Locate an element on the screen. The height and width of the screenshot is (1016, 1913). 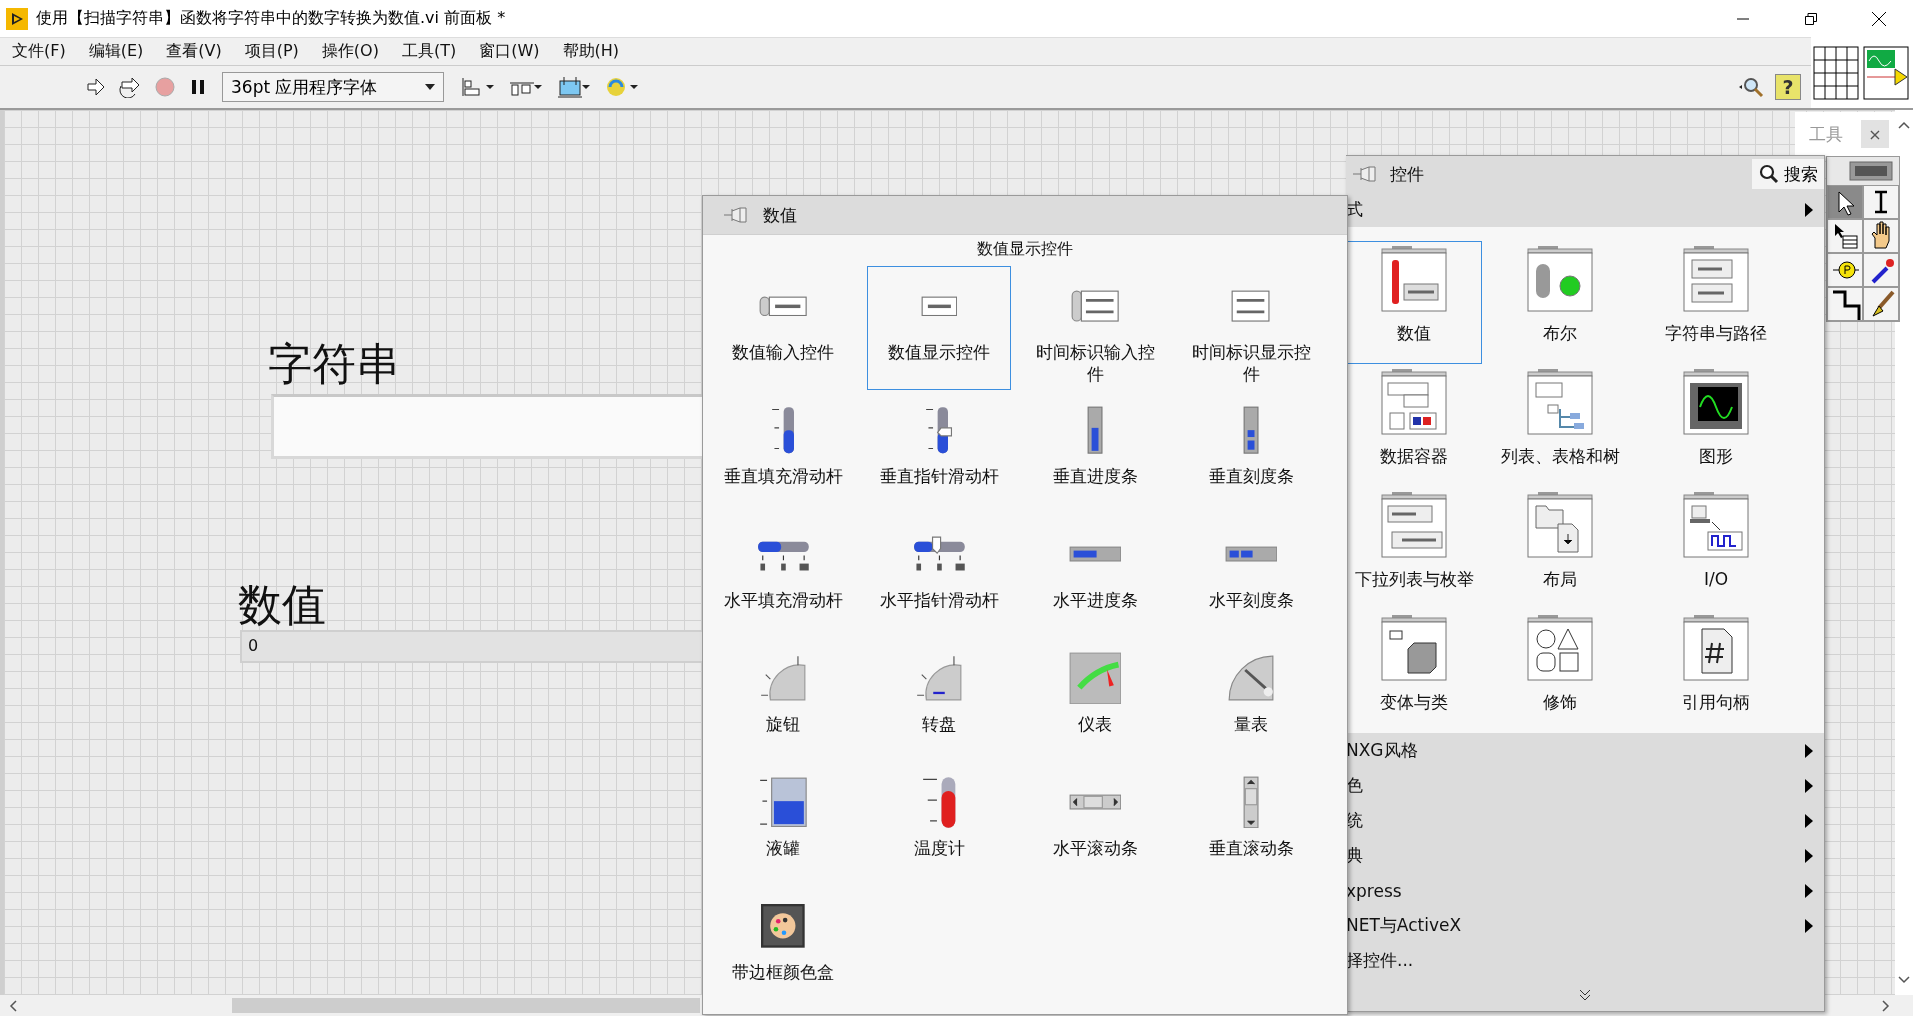
palette-item: 水平填充滑动杆 is located at coordinates (783, 576).